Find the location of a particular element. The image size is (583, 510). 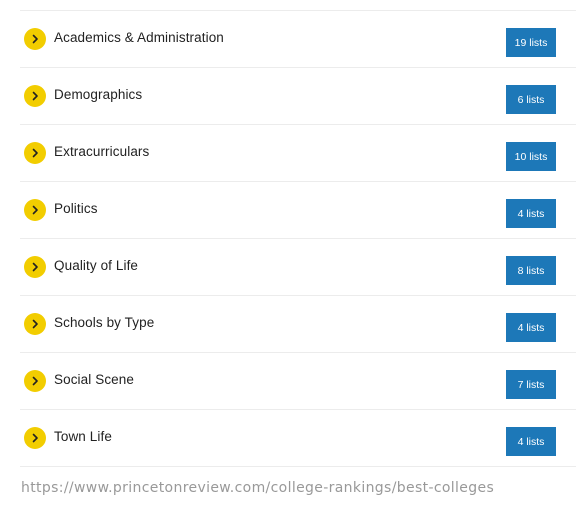

category-label: Academics & Administration is located at coordinates (139, 37).